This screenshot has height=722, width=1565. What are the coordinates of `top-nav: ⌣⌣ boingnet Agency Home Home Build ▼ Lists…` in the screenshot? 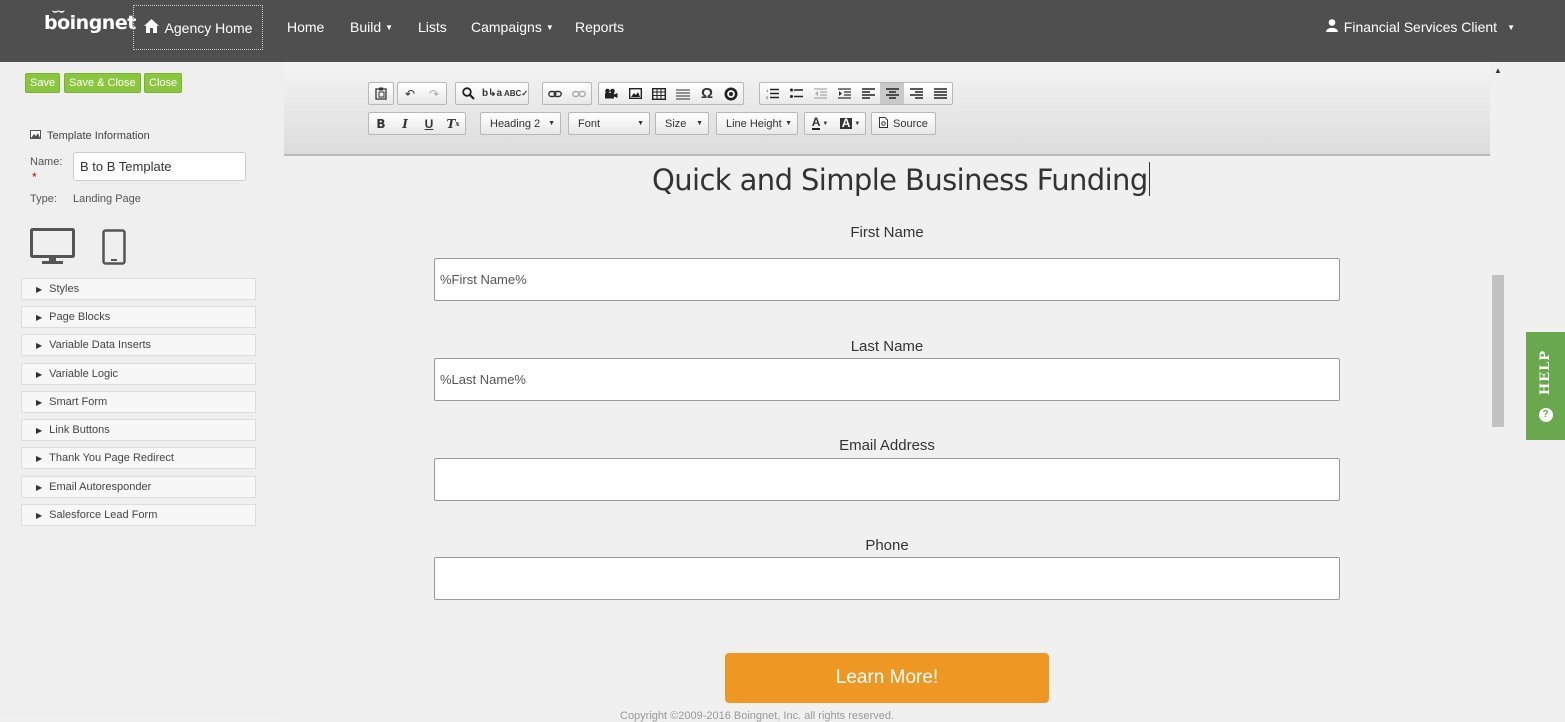 It's located at (782, 31).